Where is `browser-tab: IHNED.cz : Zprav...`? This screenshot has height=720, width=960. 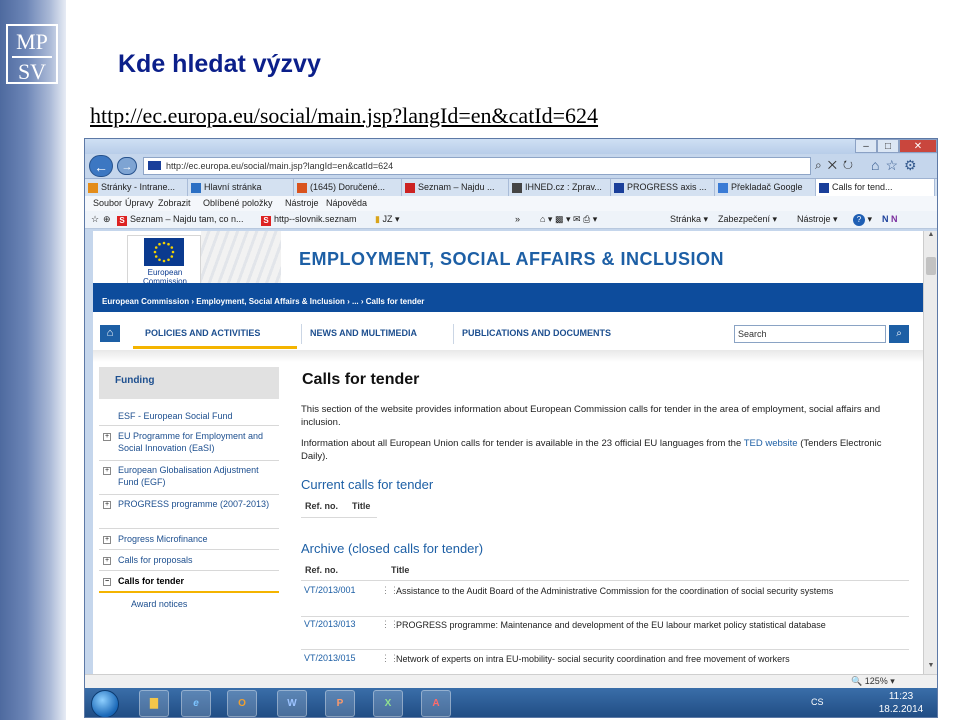
browser-tab: IHNED.cz : Zprav... is located at coordinates (560, 188).